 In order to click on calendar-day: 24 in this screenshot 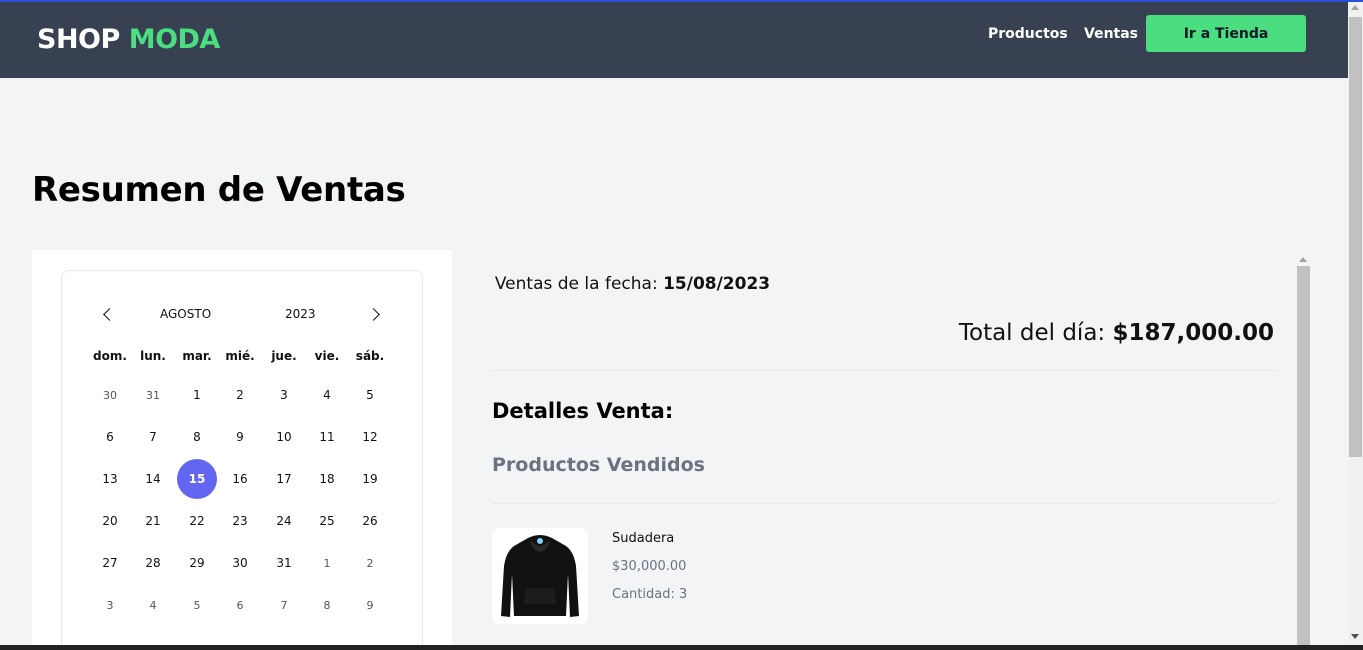, I will do `click(284, 521)`.